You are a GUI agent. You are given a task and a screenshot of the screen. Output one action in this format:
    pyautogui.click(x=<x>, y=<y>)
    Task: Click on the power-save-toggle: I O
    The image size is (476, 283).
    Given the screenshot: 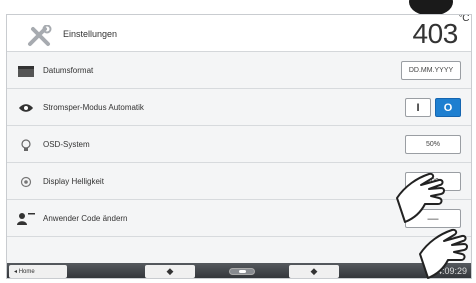 What is the action you would take?
    pyautogui.click(x=433, y=107)
    